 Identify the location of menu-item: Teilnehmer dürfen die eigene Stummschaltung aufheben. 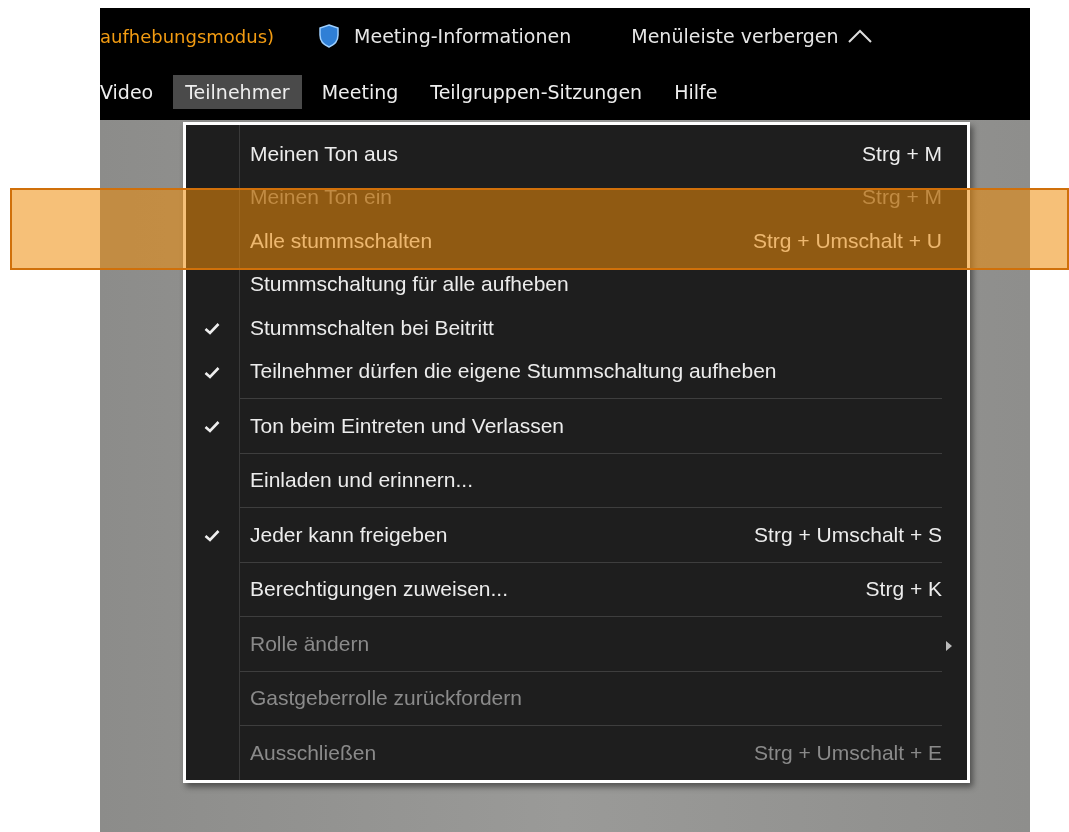
(596, 371).